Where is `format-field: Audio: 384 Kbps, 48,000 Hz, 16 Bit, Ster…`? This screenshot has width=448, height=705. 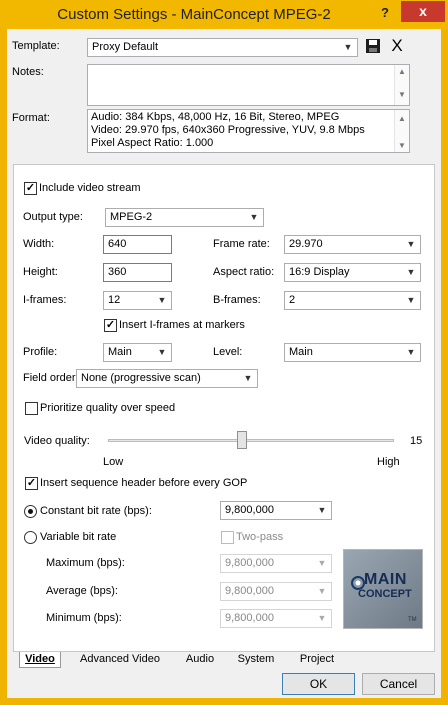
format-field: Audio: 384 Kbps, 48,000 Hz, 16 Bit, Ster… is located at coordinates (248, 131).